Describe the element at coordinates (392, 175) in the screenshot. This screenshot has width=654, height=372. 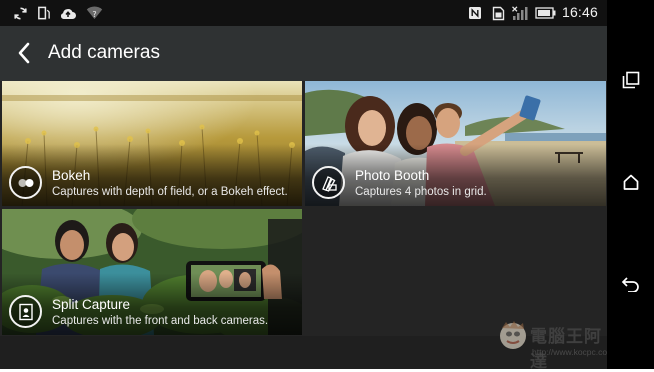
I see `tile-title: Photo Booth` at that location.